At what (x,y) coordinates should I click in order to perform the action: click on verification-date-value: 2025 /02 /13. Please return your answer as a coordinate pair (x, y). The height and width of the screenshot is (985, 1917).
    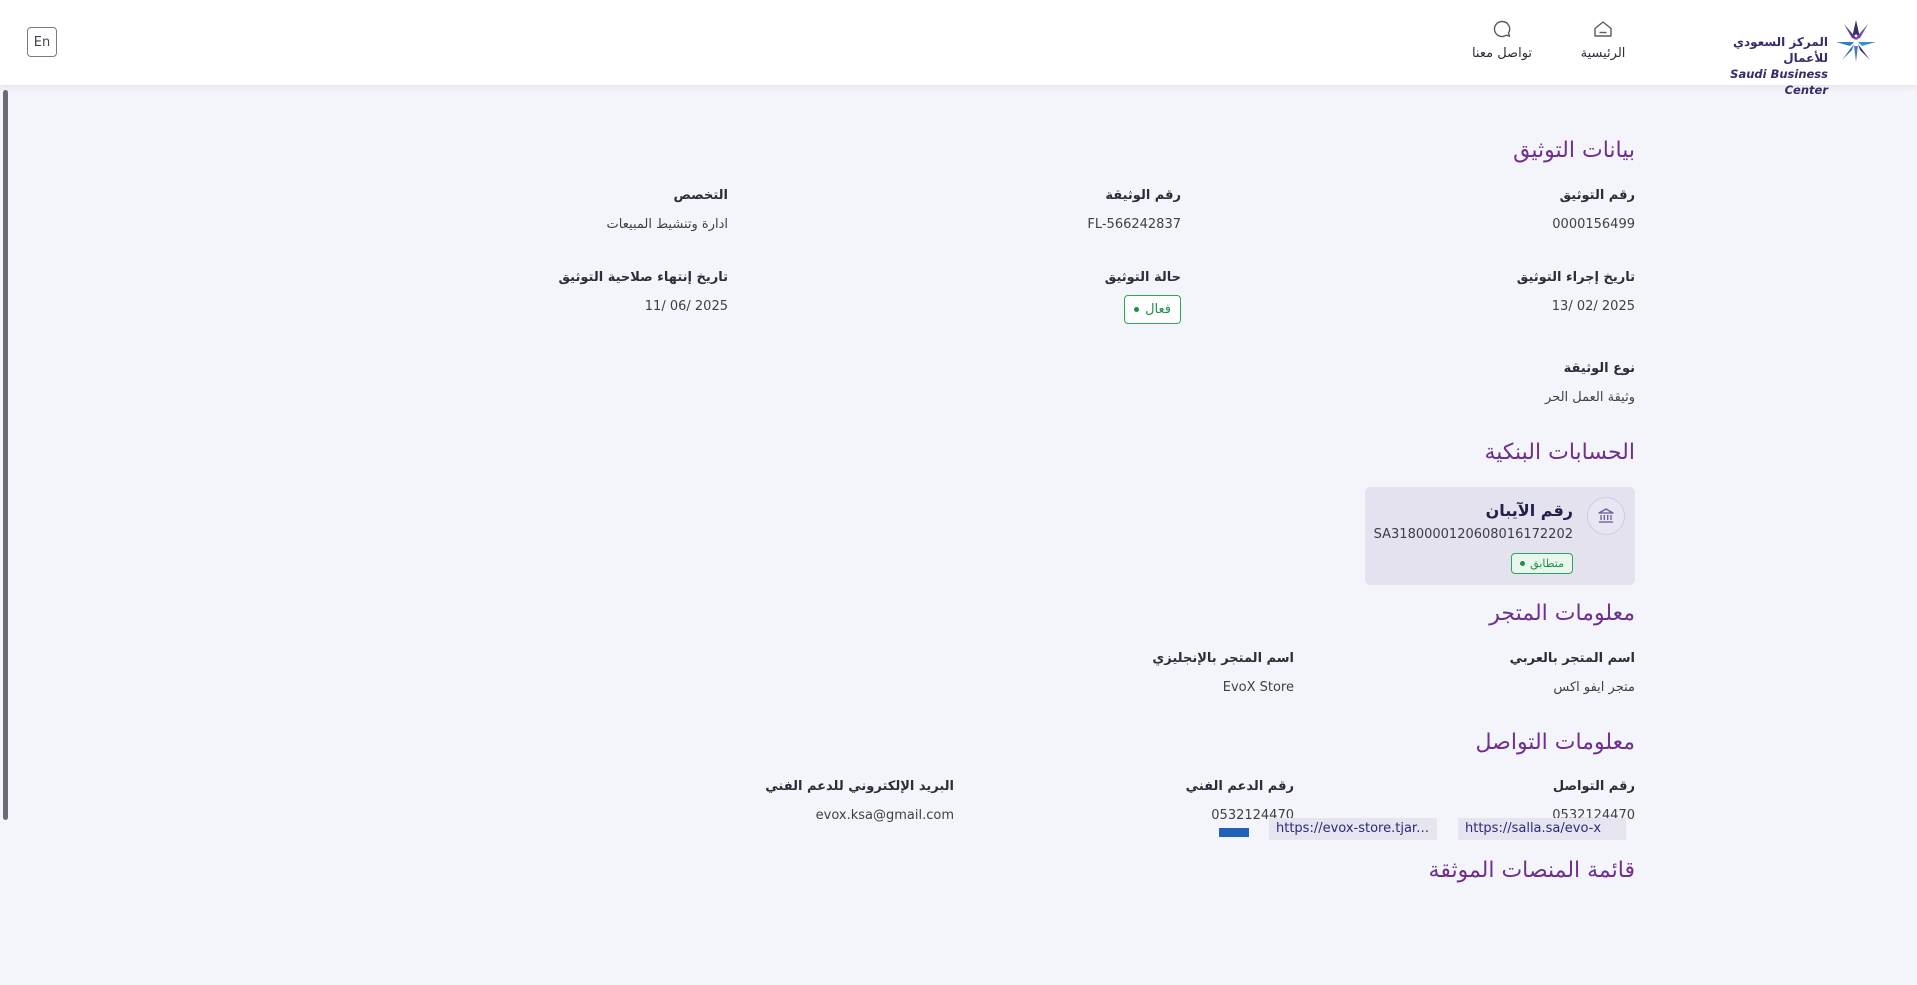
    Looking at the image, I should click on (1593, 306).